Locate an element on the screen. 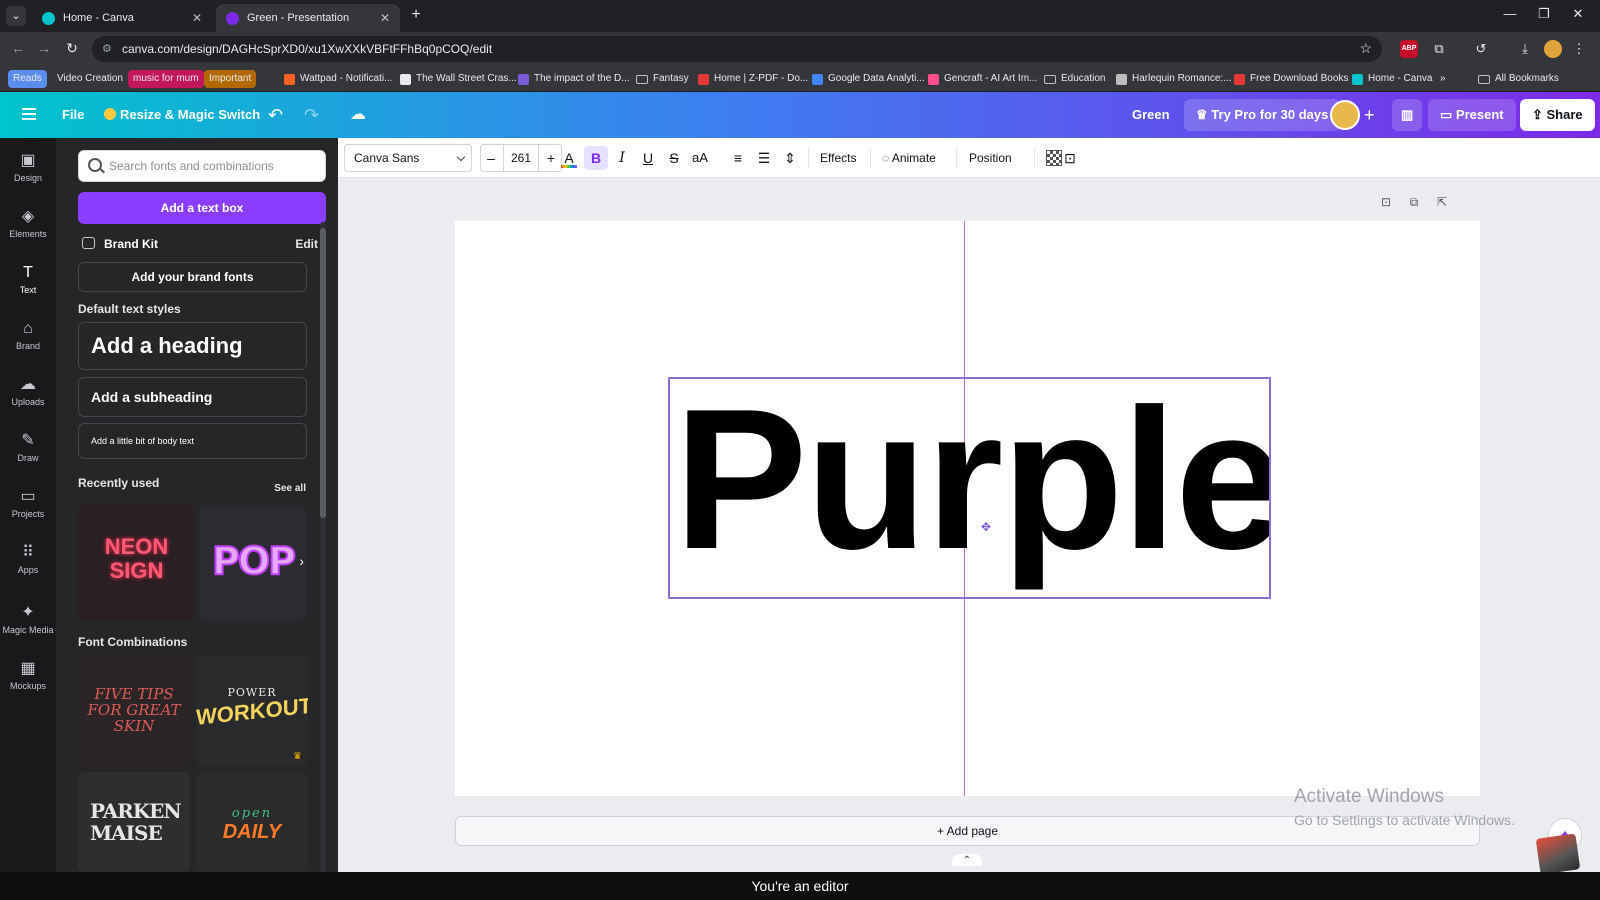 This screenshot has width=1600, height=900. rail-item-apps: ⠿ Apps is located at coordinates (28, 562).